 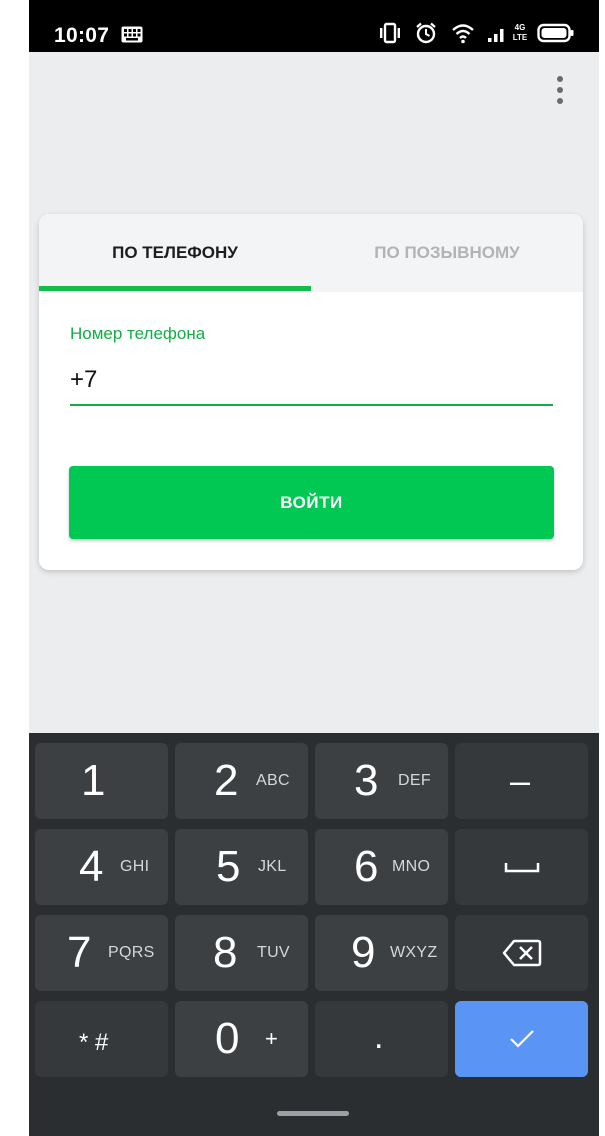 What do you see at coordinates (496, 35) in the screenshot?
I see `signal-icon` at bounding box center [496, 35].